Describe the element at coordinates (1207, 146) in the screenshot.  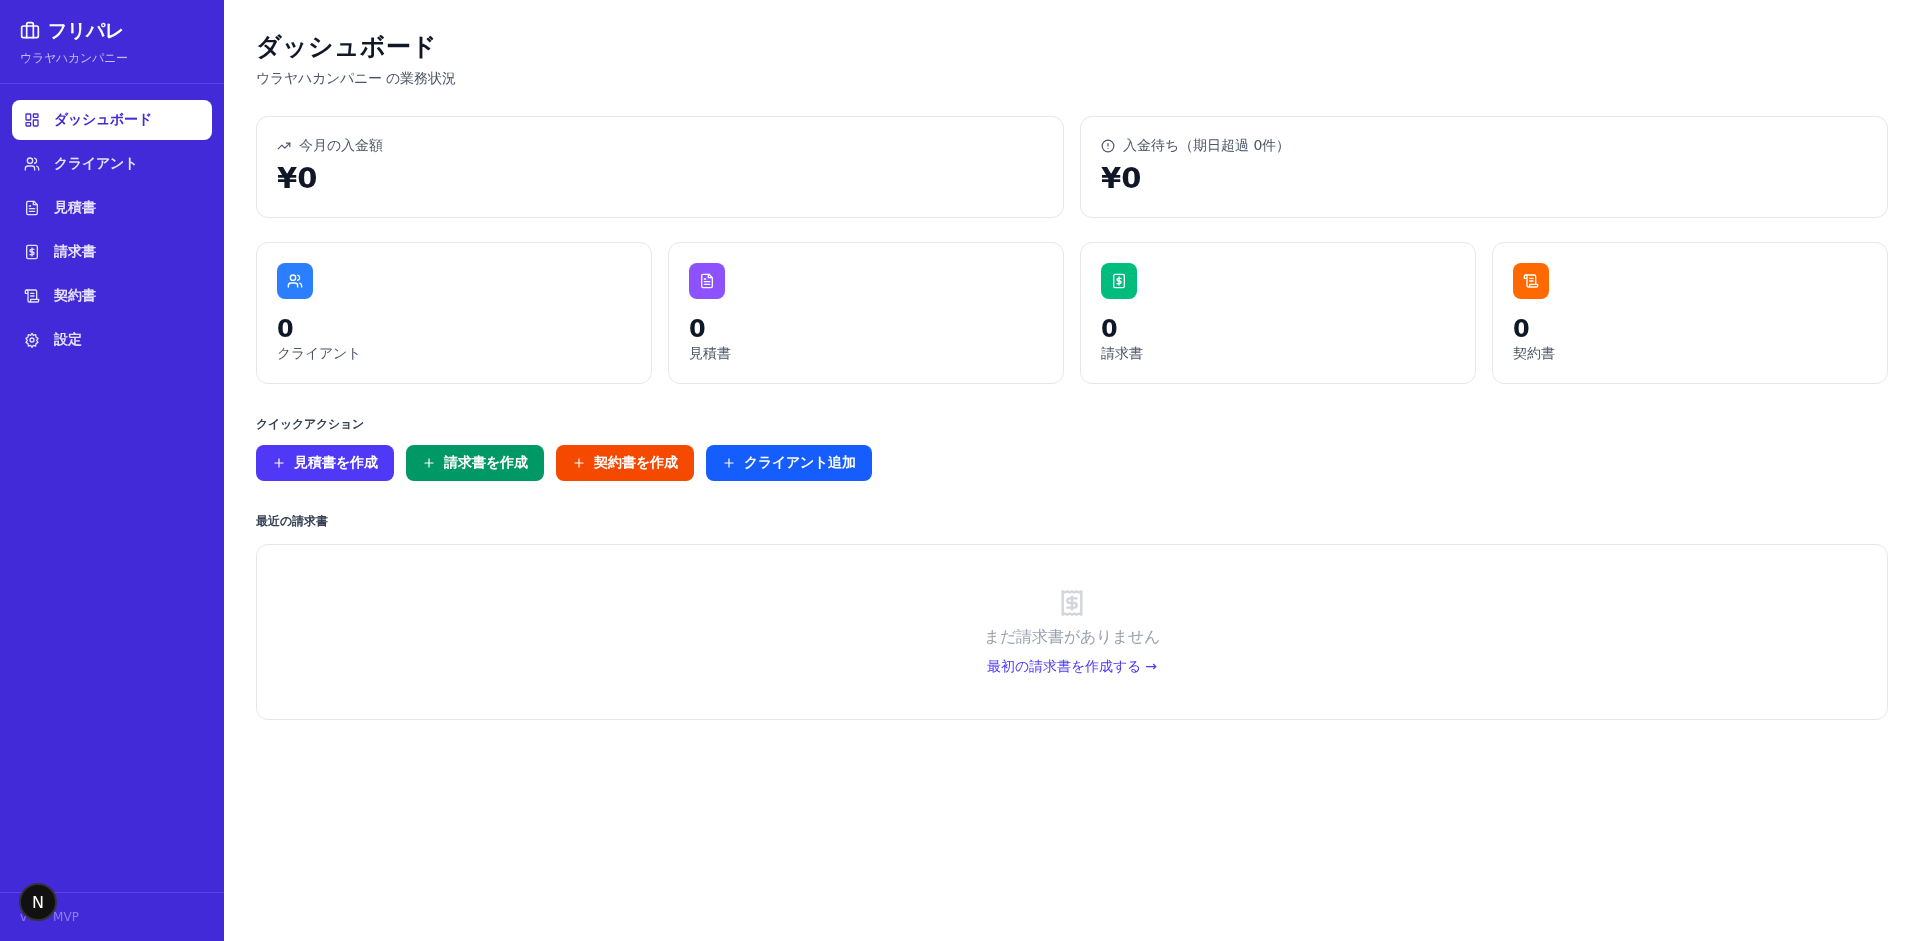
I see `summary-label: 入金待ち（期日超過 0件）` at that location.